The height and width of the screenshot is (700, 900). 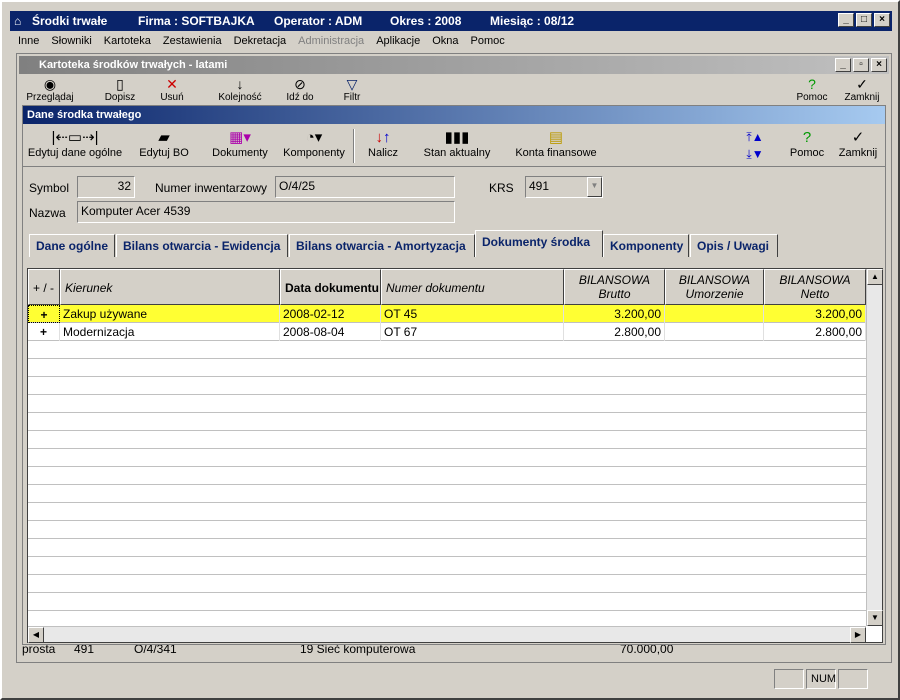 I want to click on documents-button: ▦▾ Dokumenty, so click(x=240, y=147).